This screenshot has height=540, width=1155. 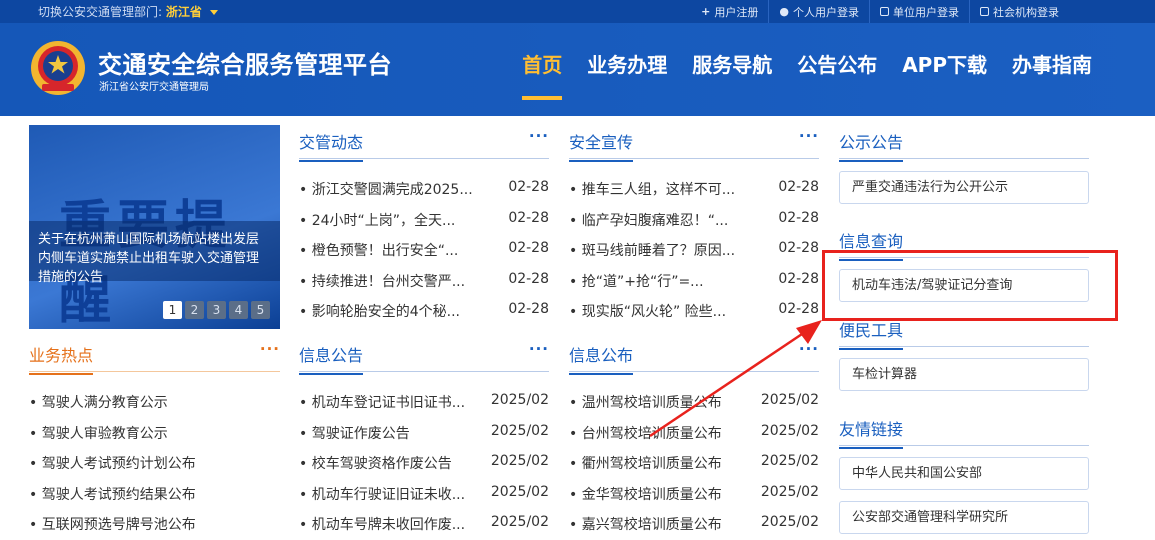 I want to click on list-item: • 现实版“风火轮” 险些... 02-28, so click(x=694, y=309).